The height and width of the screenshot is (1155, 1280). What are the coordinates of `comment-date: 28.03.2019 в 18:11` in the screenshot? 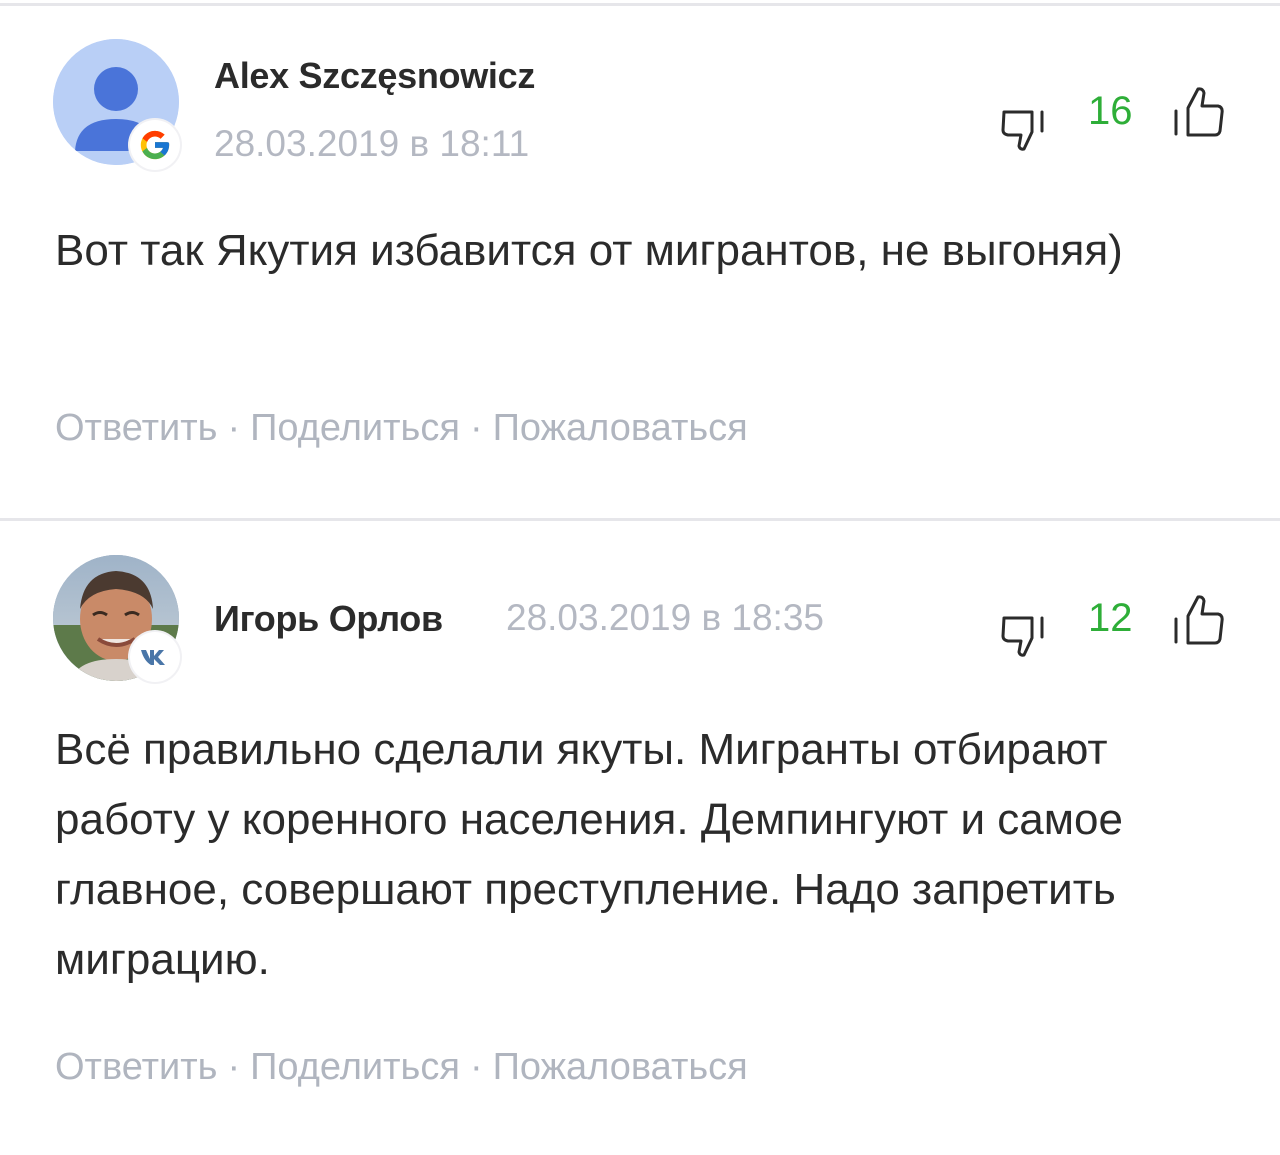 It's located at (372, 143).